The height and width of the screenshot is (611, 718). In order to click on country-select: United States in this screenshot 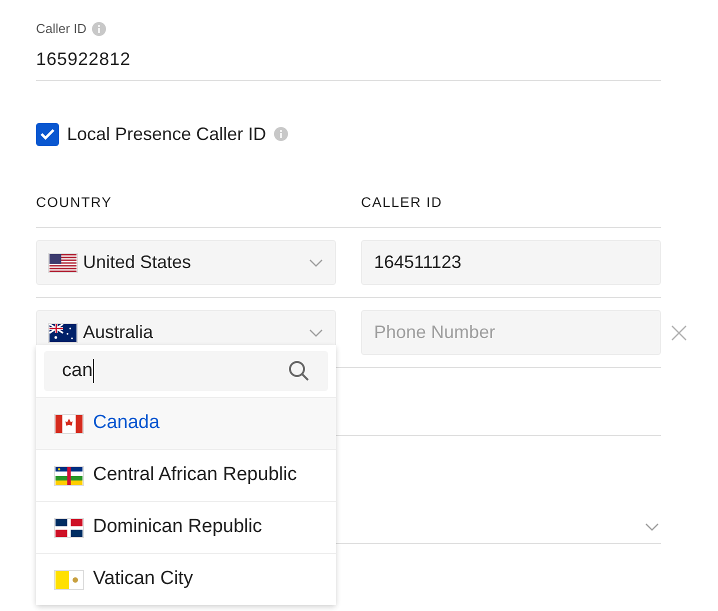, I will do `click(186, 262)`.